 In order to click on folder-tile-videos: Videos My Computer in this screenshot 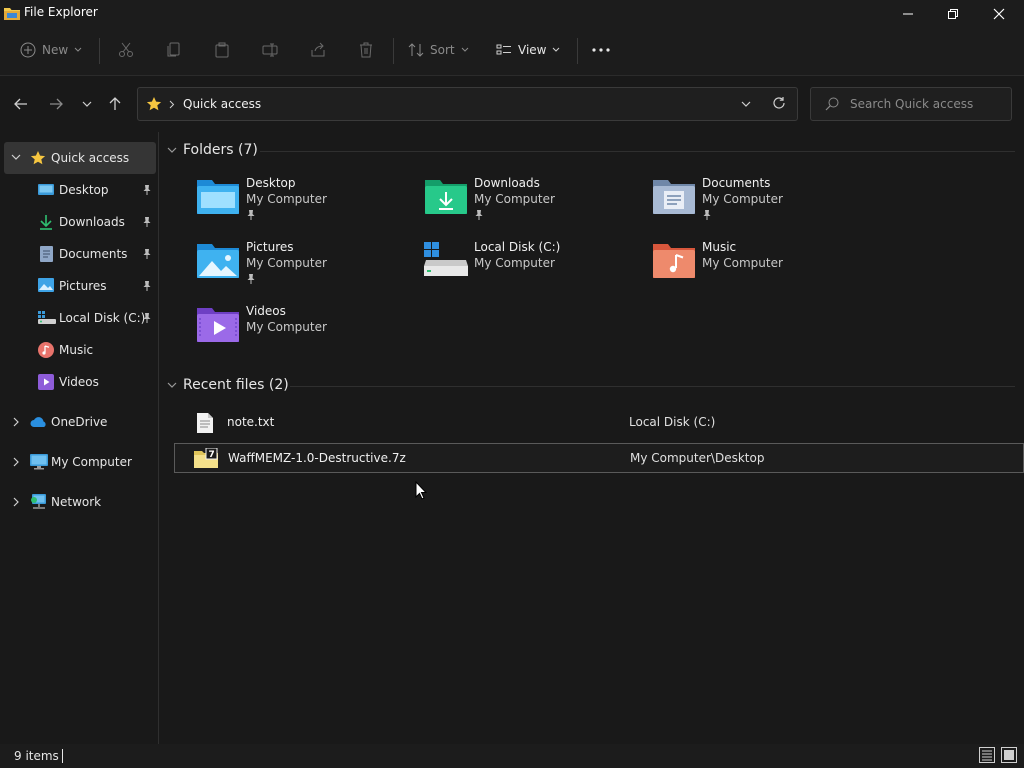, I will do `click(301, 330)`.